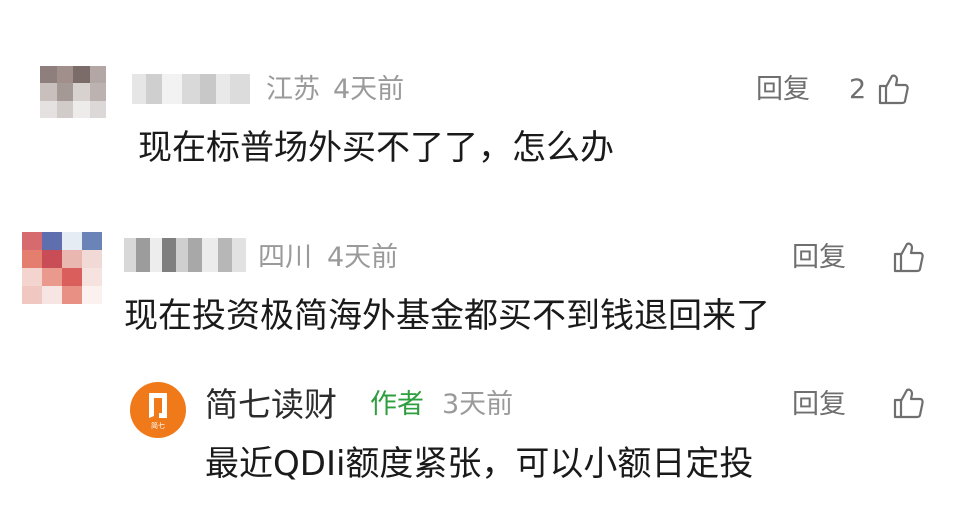 The width and height of the screenshot is (960, 516). Describe the element at coordinates (447, 316) in the screenshot. I see `comment-text: 现在投资极简海外基金都买不到钱退回来了` at that location.